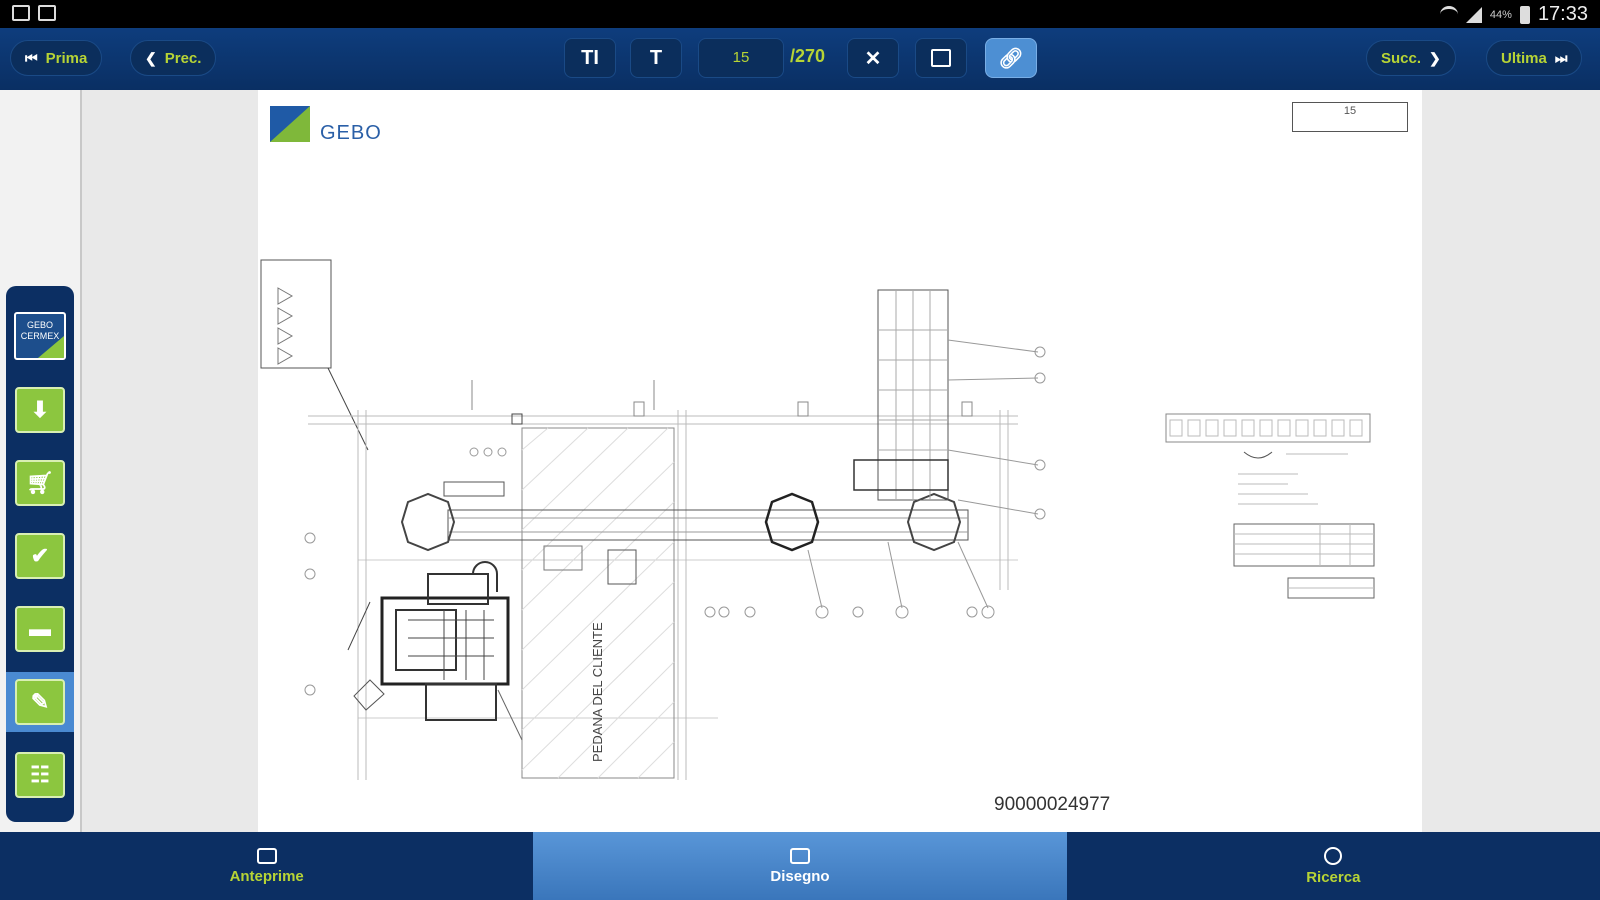 Image resolution: width=1600 pixels, height=900 pixels. I want to click on sidebar-item-folder: ▬, so click(40, 629).